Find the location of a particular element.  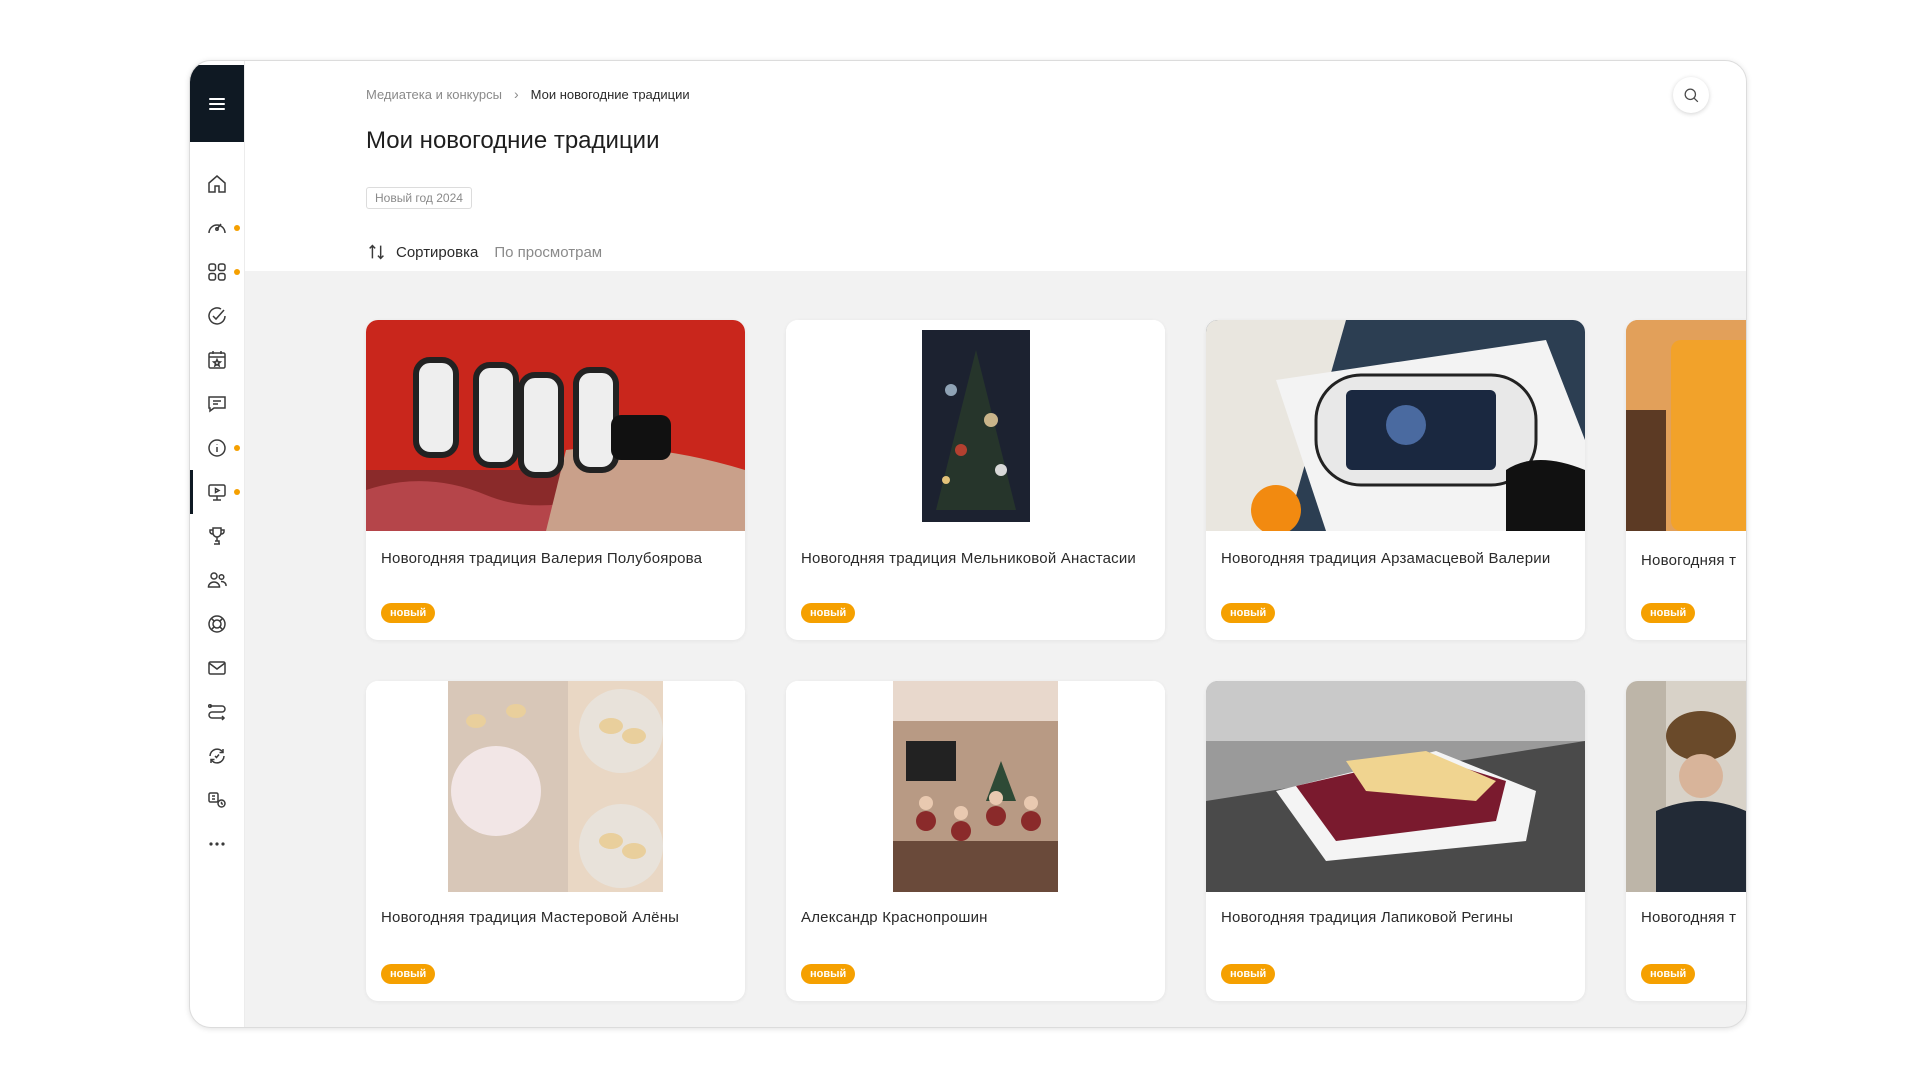

calendar-star-icon is located at coordinates (217, 360).